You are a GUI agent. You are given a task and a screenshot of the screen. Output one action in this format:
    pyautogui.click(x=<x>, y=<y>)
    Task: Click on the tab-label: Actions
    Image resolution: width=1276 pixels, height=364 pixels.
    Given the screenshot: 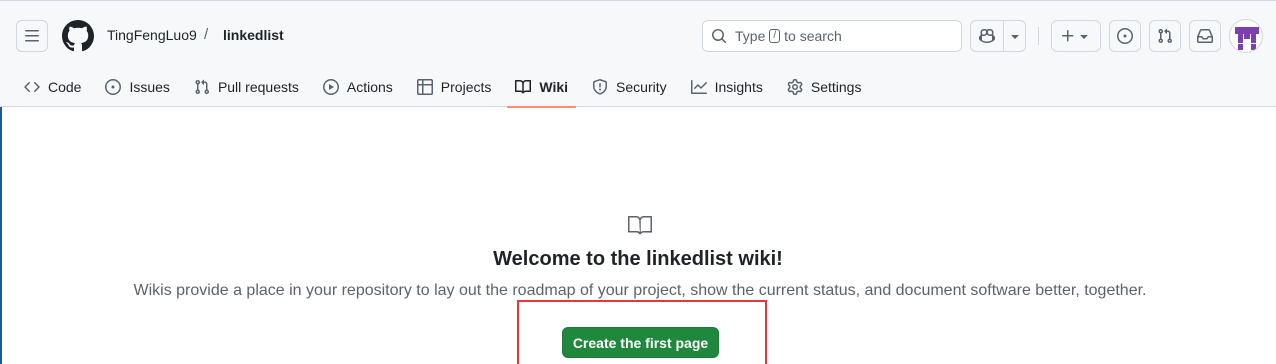 What is the action you would take?
    pyautogui.click(x=369, y=87)
    